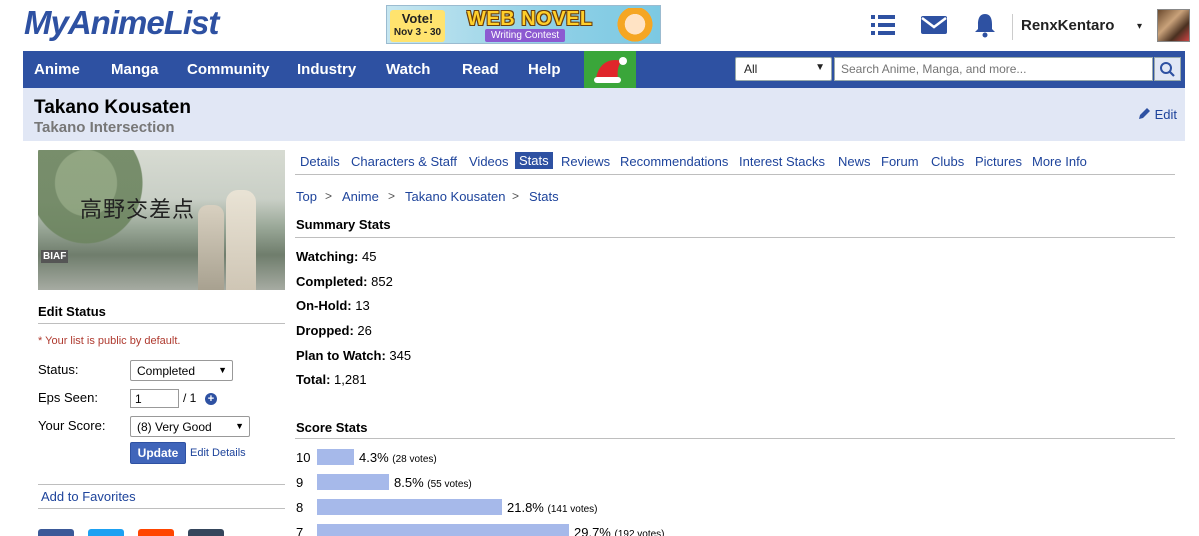 The width and height of the screenshot is (1199, 536). Describe the element at coordinates (156, 532) in the screenshot. I see `reddit-share-icon` at that location.